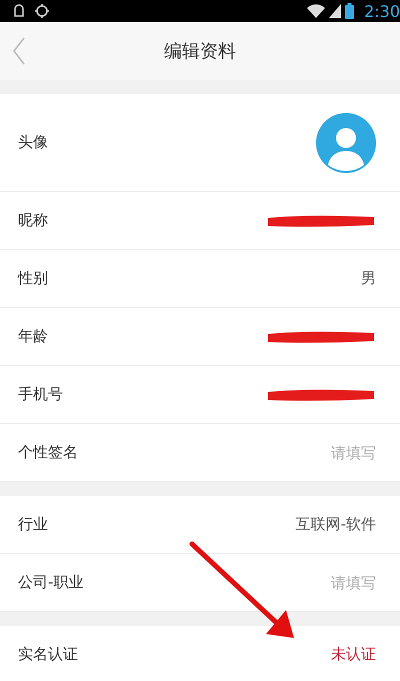 The width and height of the screenshot is (400, 681). I want to click on avatar-icon, so click(346, 142).